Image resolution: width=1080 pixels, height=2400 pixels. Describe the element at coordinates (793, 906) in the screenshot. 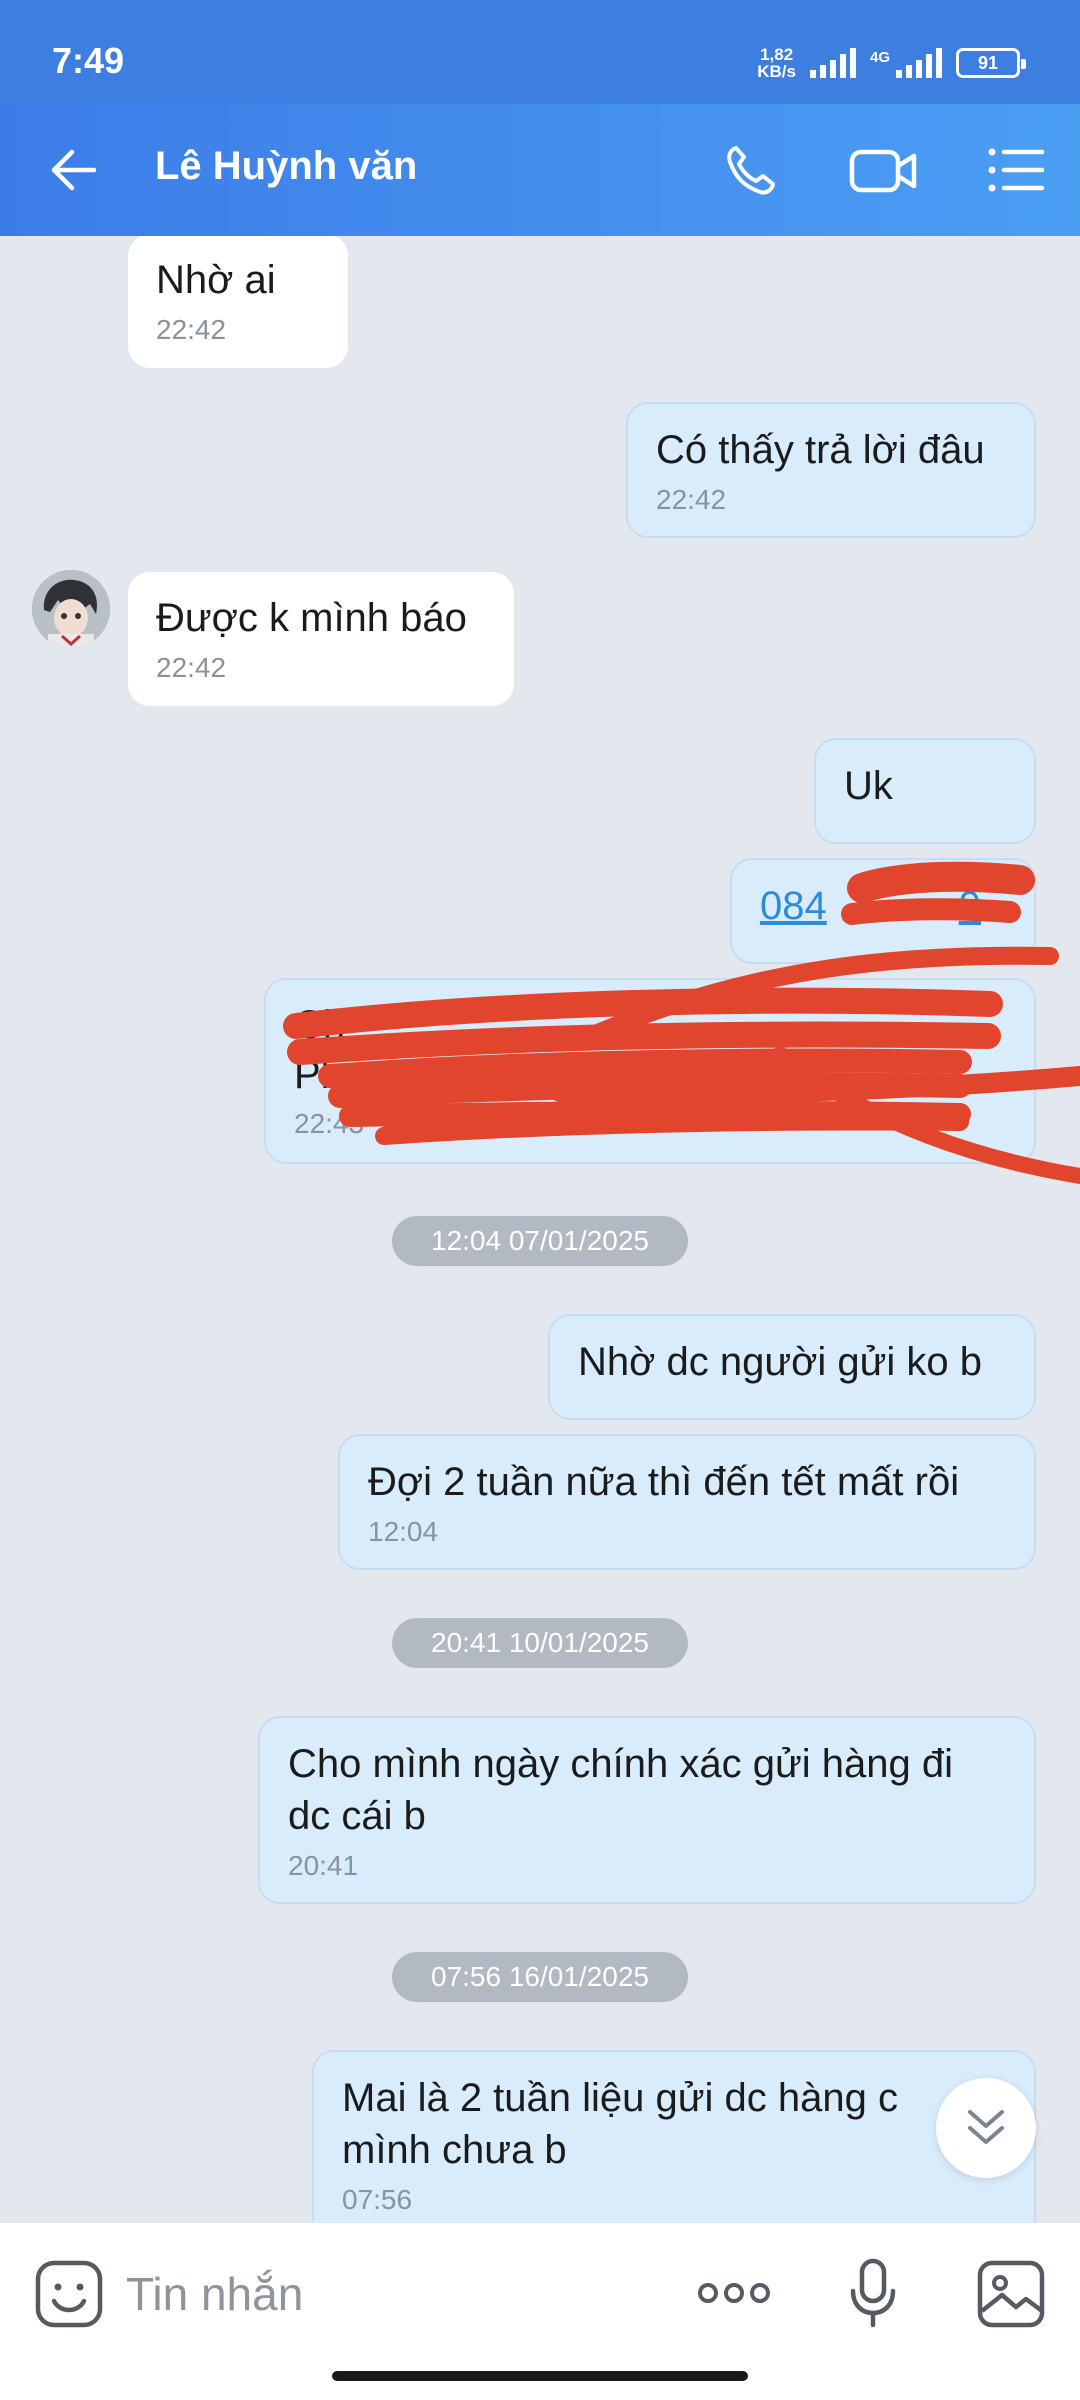

I see `phone-number-prefix: 084` at that location.